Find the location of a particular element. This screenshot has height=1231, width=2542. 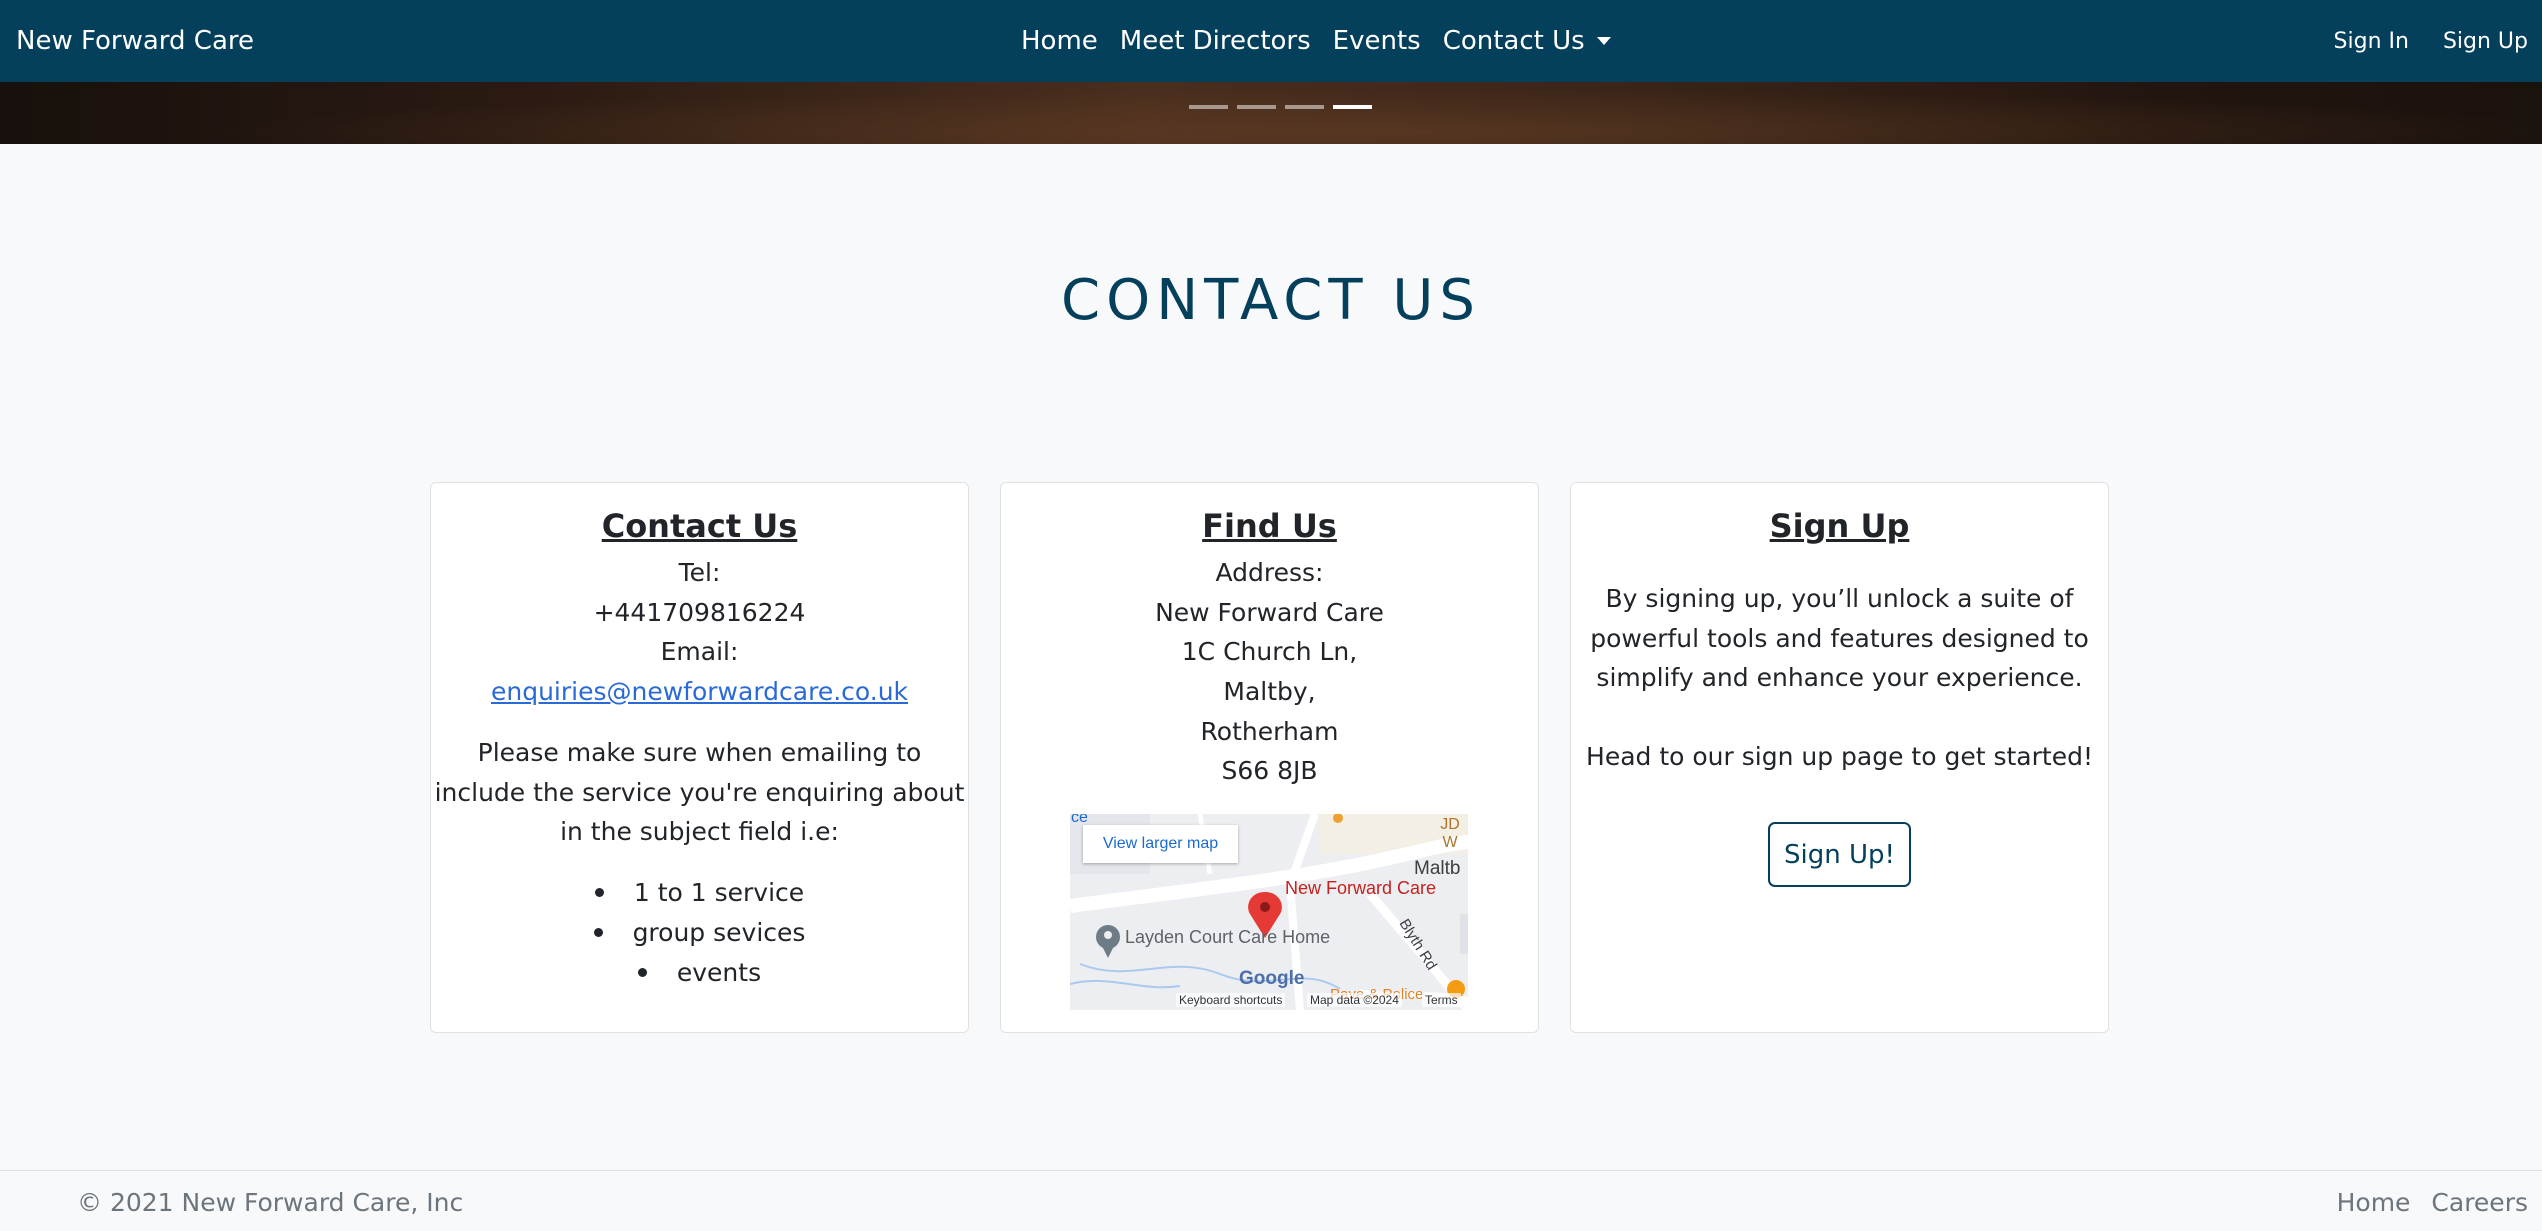

address-label: Address: is located at coordinates (1269, 572).